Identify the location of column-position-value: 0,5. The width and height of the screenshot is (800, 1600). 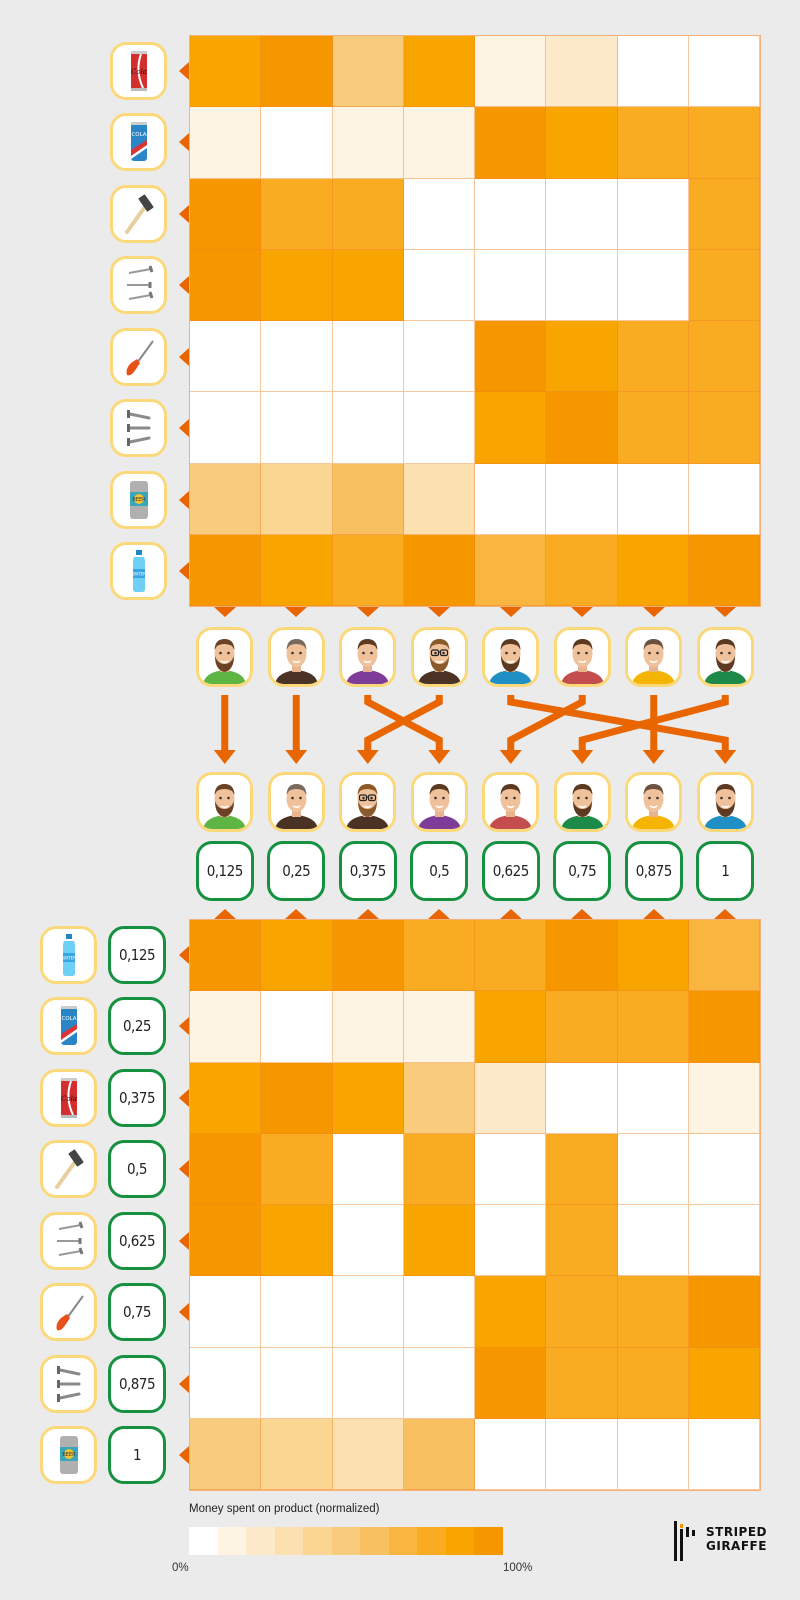
(439, 871).